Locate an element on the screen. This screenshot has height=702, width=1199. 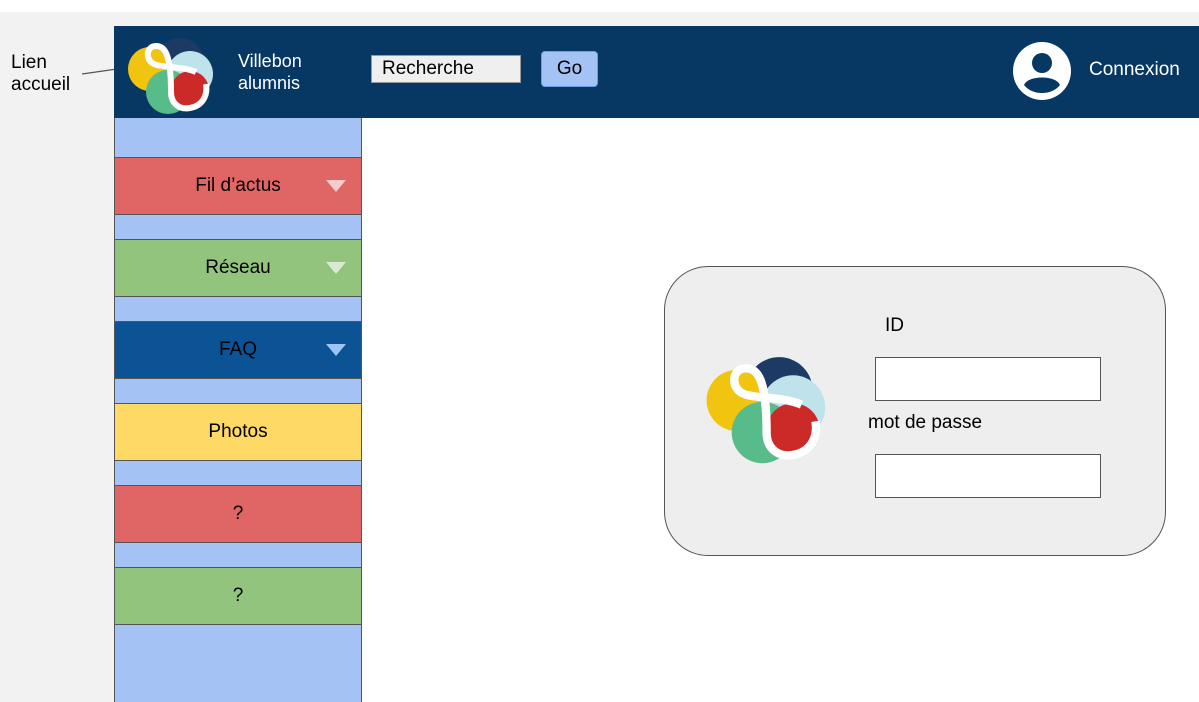
sidebar-item-label: Réseau is located at coordinates (238, 267).